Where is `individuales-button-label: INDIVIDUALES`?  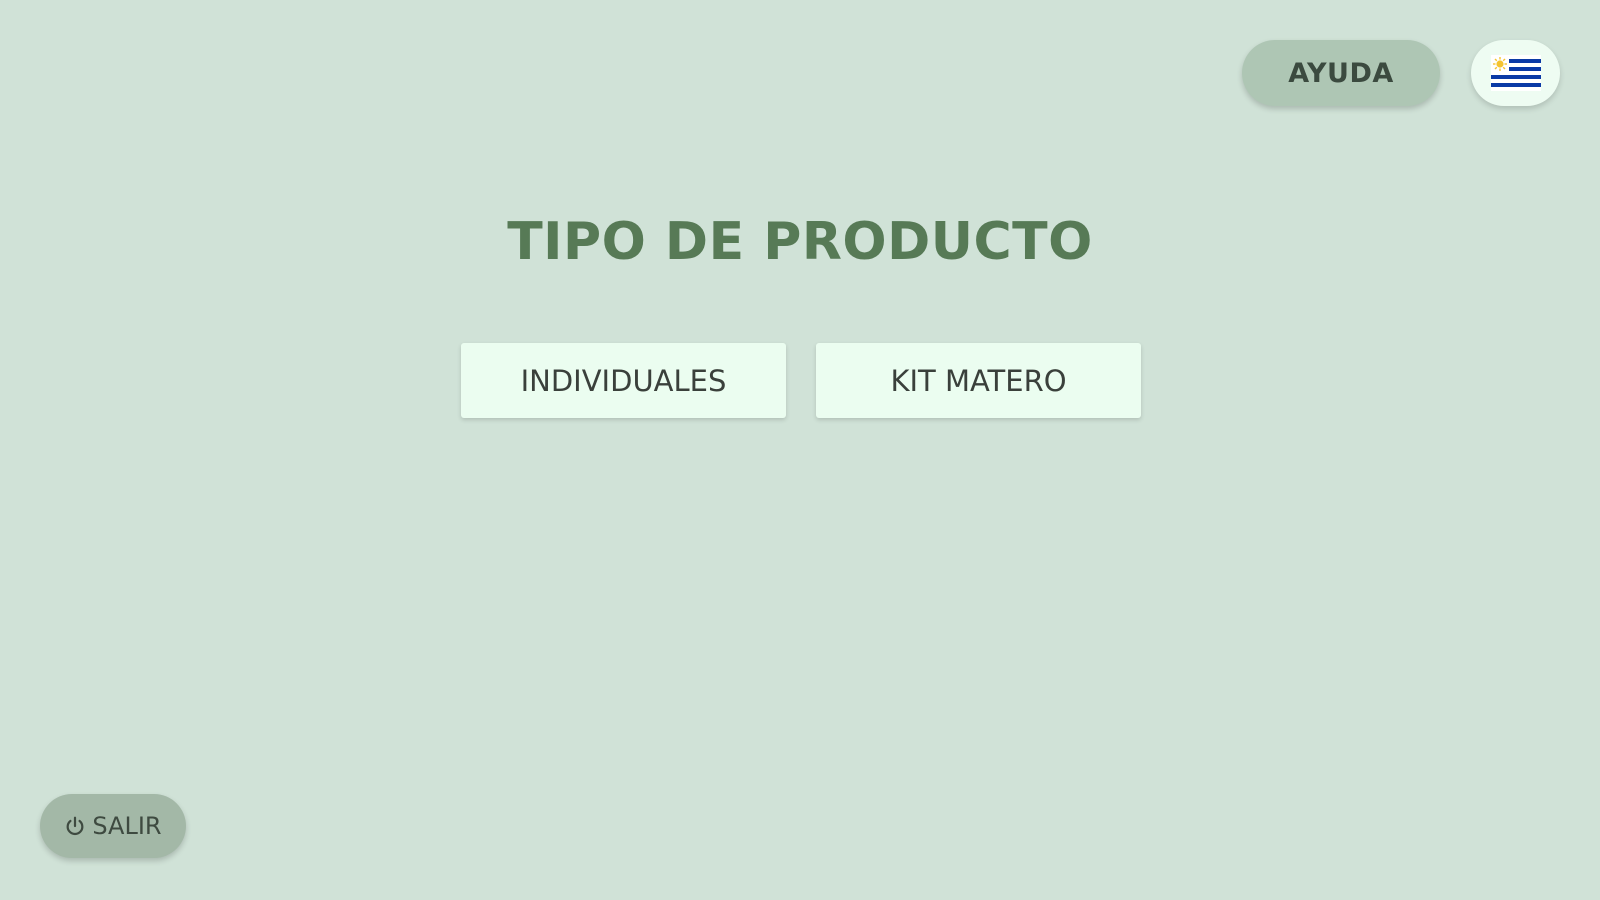 individuales-button-label: INDIVIDUALES is located at coordinates (623, 380).